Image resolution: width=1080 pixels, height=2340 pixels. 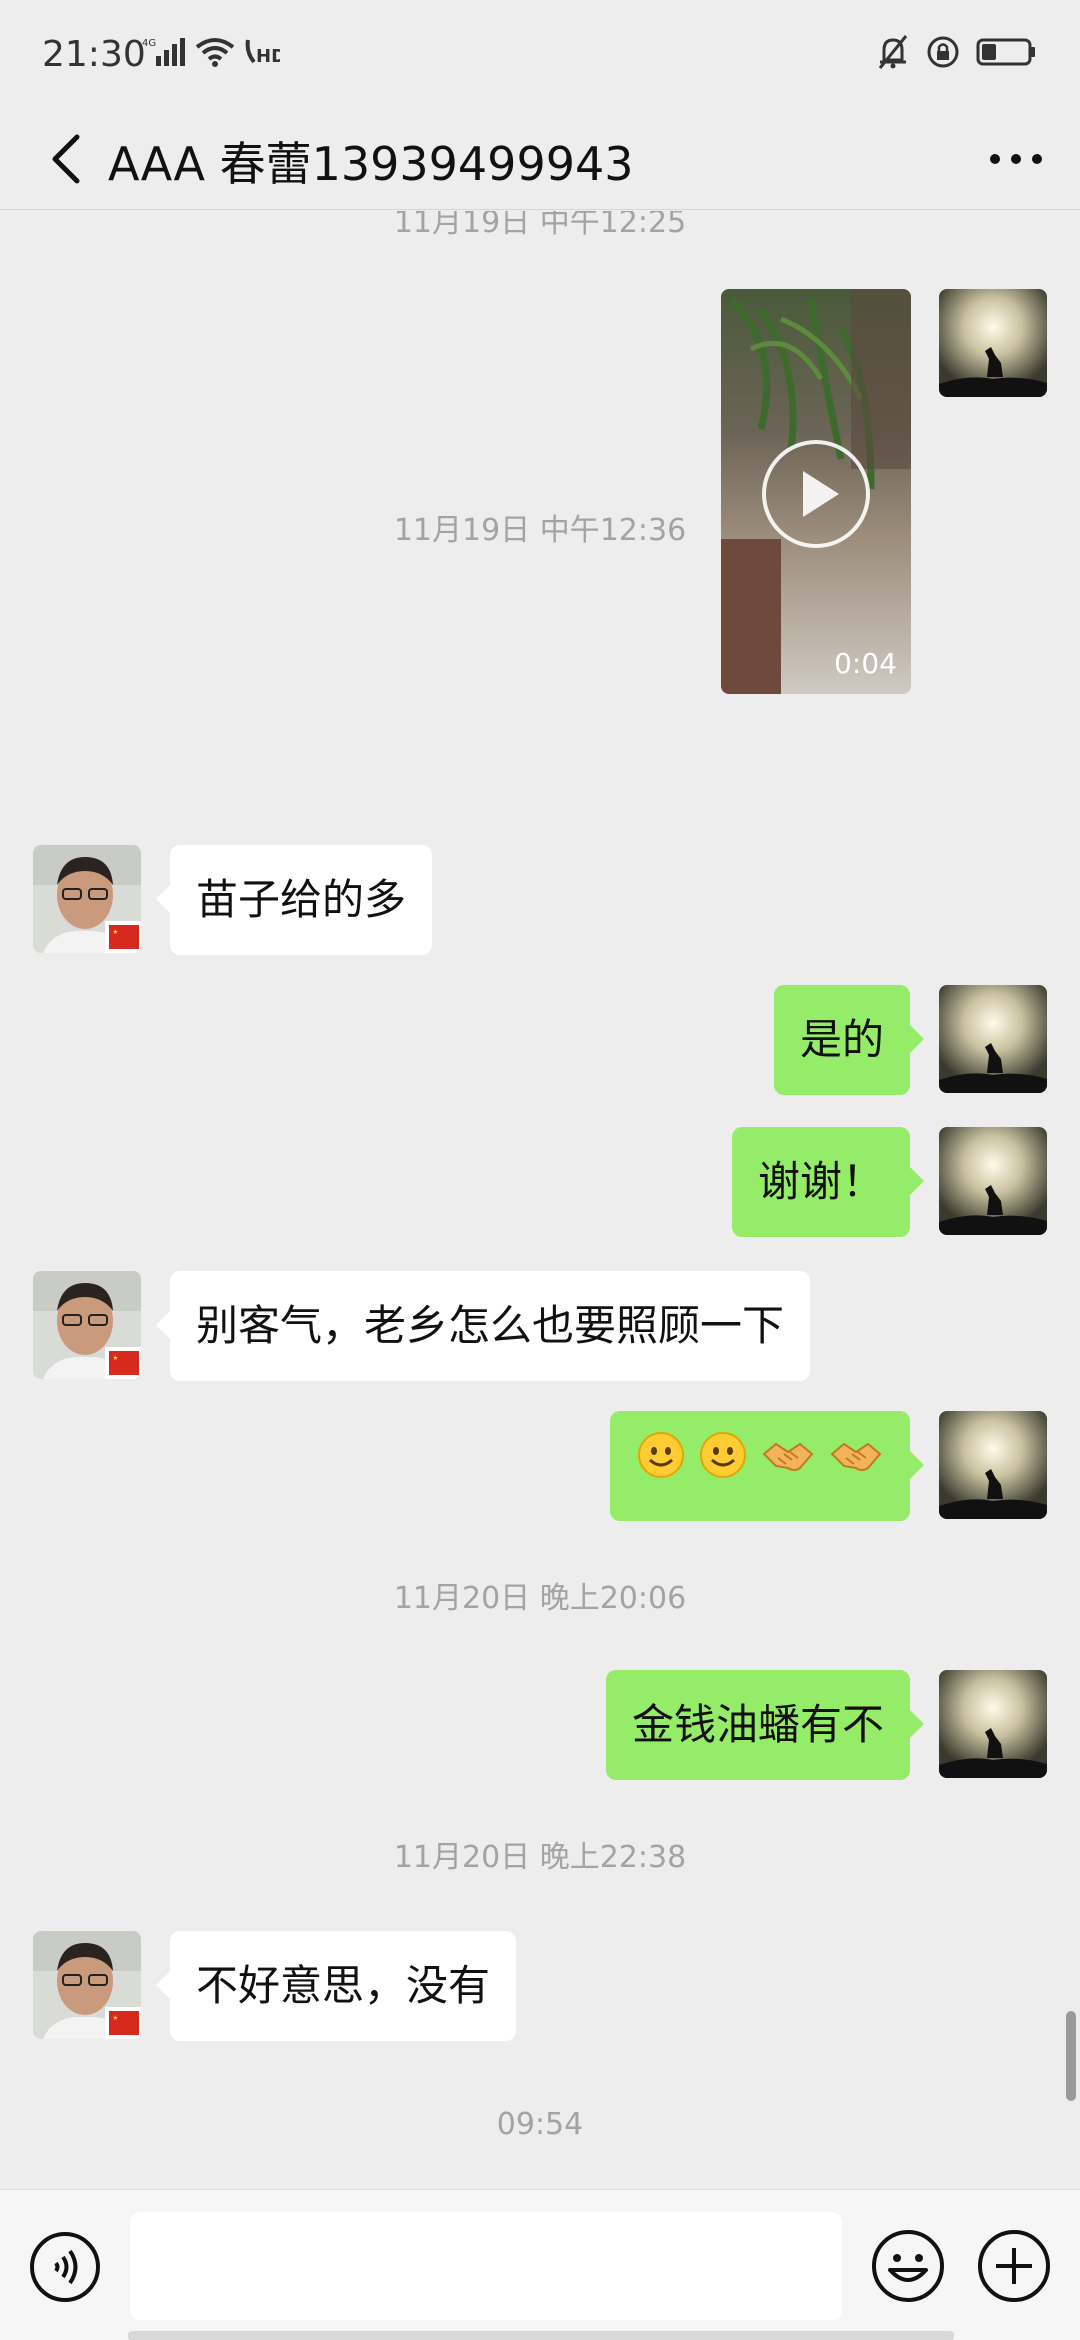 I want to click on hd-call-icon: HD, so click(x=265, y=54).